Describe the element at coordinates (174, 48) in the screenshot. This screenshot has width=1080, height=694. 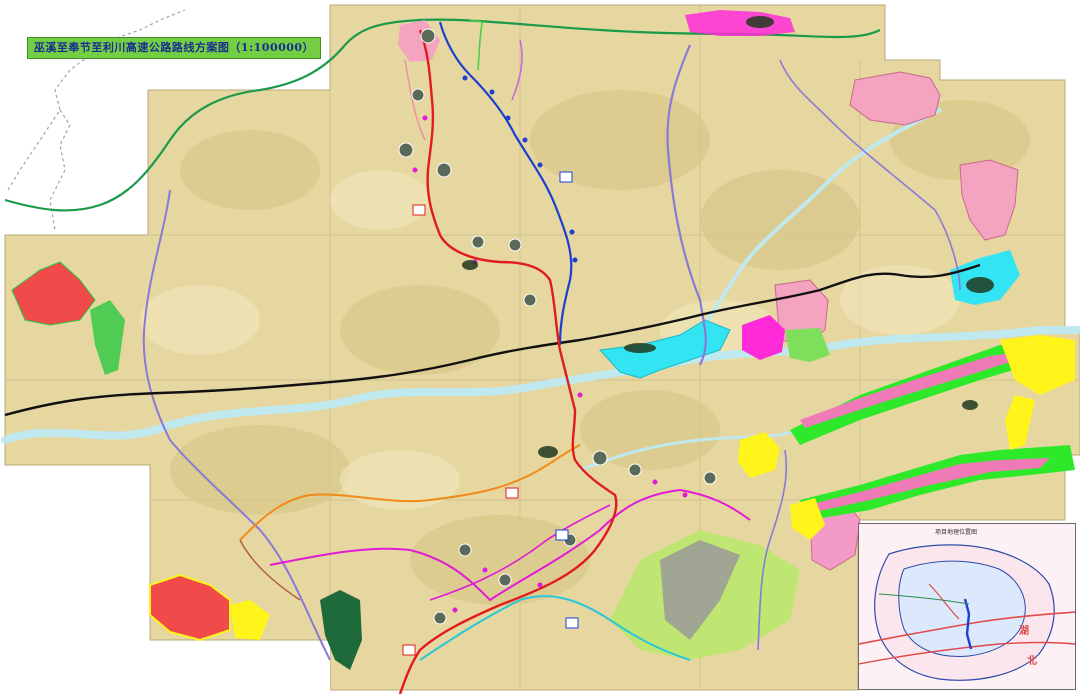
I see `map-title: 巫溪至奉节至利川高速公路路线方案图（1:100000）` at that location.